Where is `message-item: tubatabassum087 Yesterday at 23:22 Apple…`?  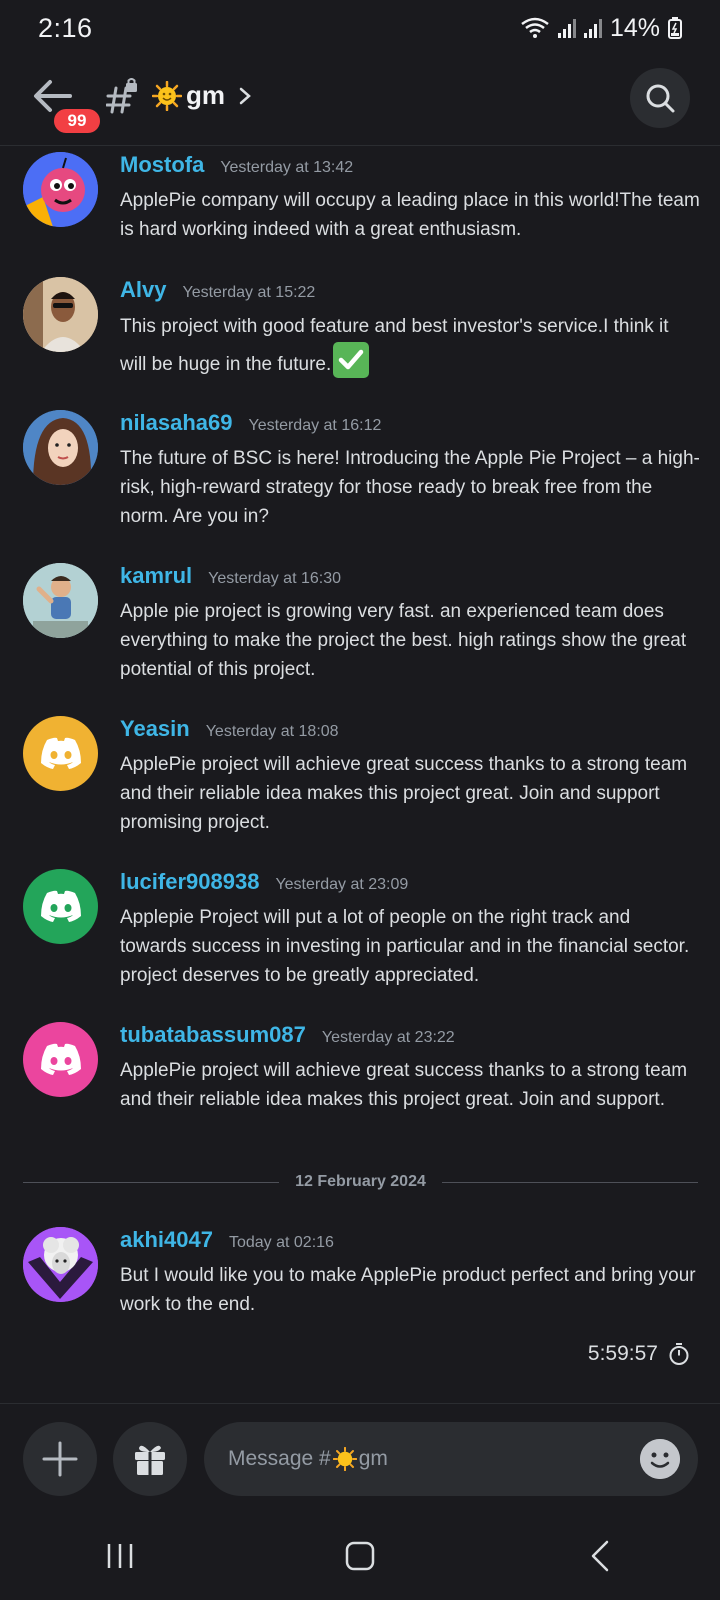 message-item: tubatabassum087 Yesterday at 23:22 Apple… is located at coordinates (360, 1082).